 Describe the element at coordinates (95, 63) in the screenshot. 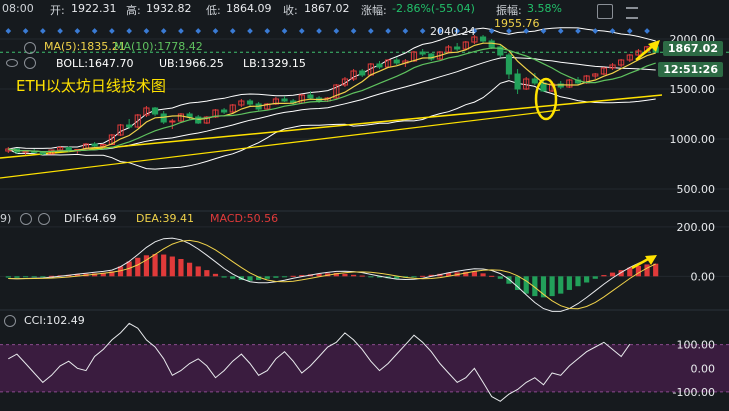

I see `boll-label: BOLL:1647.70` at that location.